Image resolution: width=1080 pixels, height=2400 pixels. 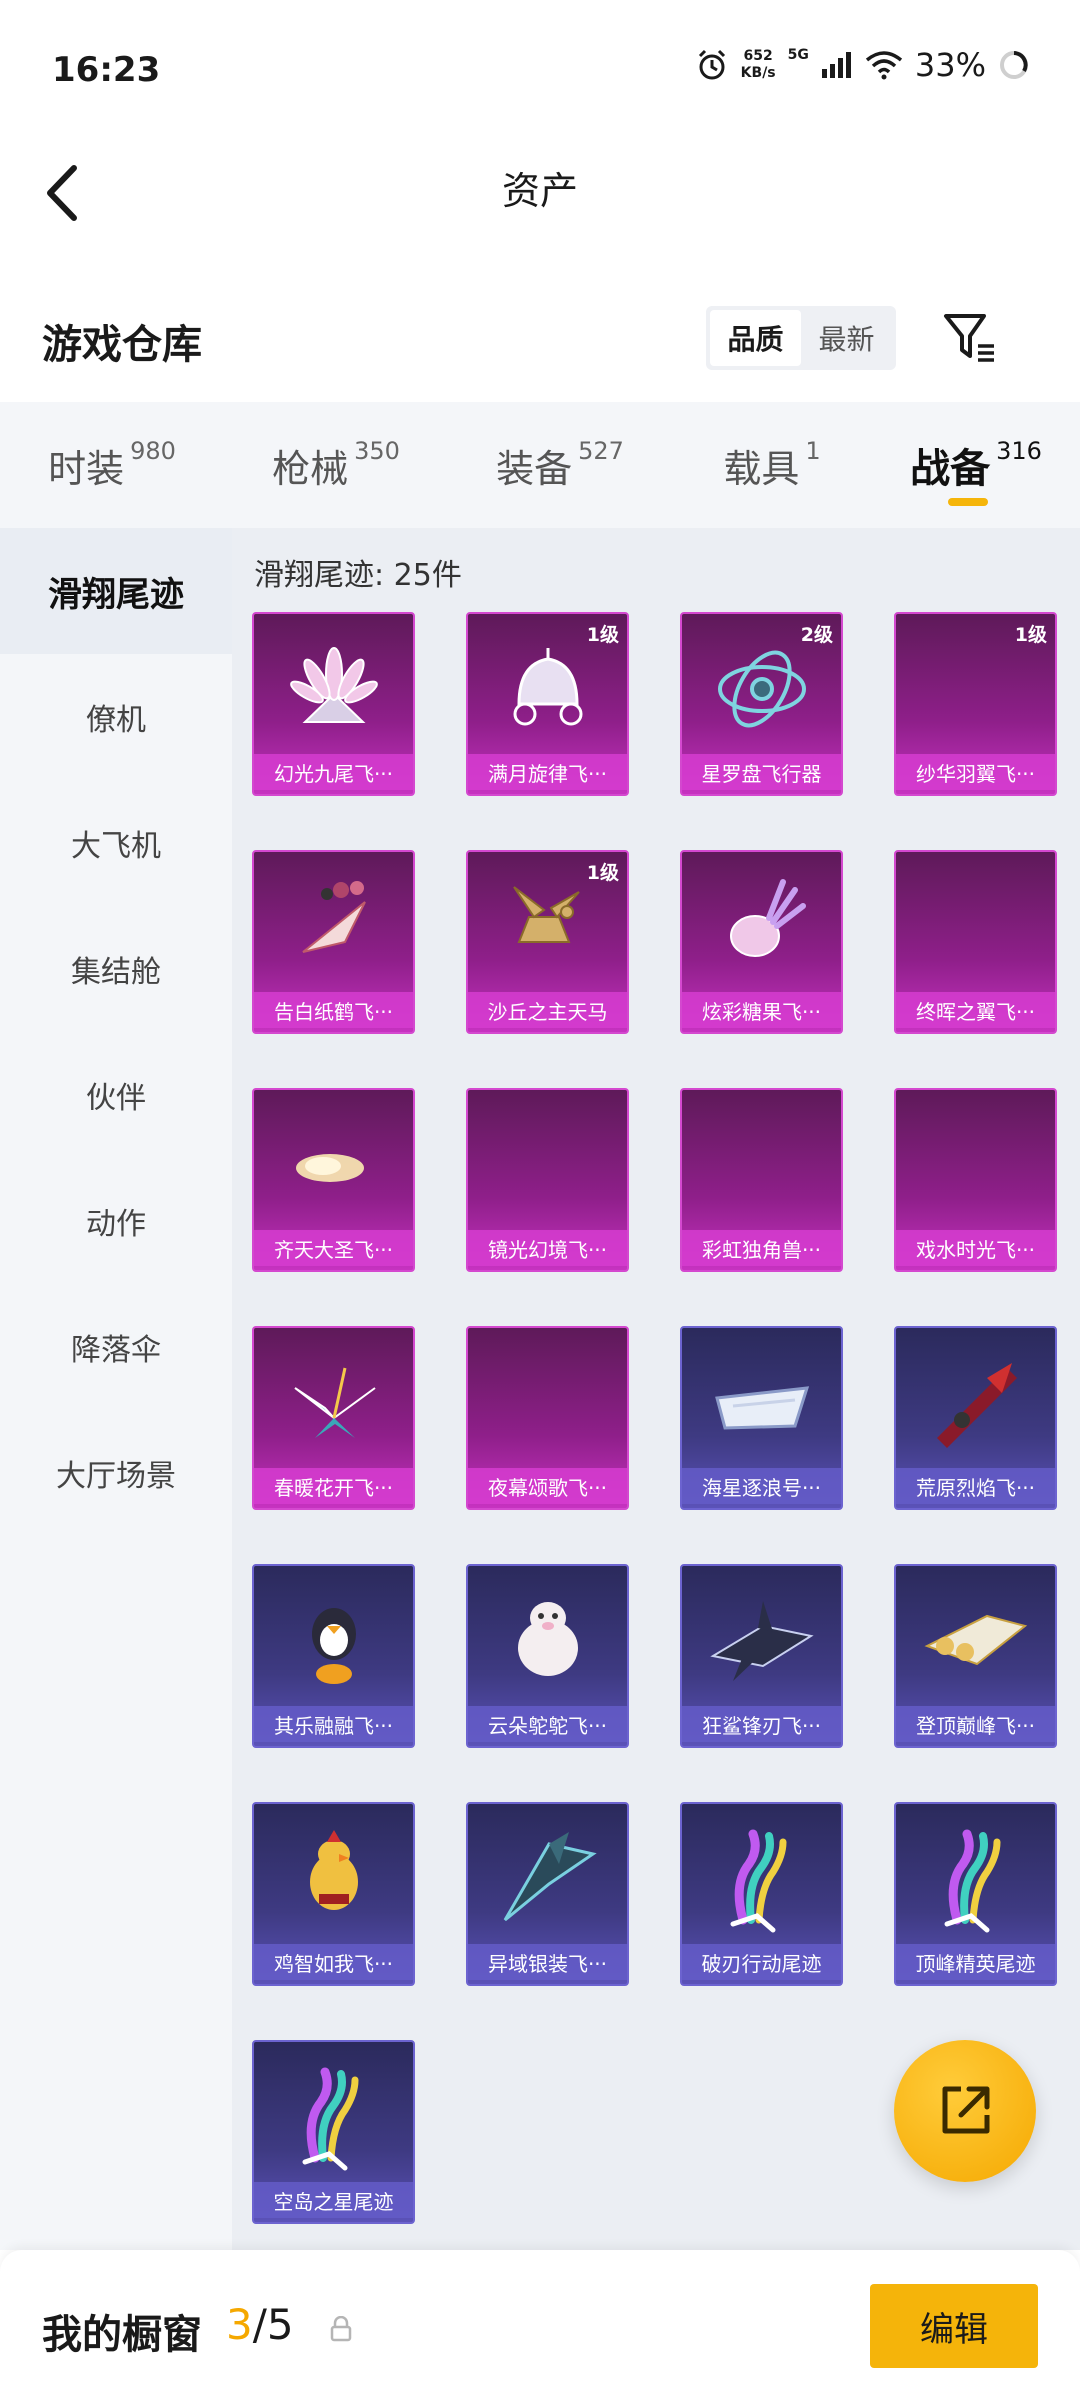 I want to click on tab-label: 战备, so click(x=950, y=469).